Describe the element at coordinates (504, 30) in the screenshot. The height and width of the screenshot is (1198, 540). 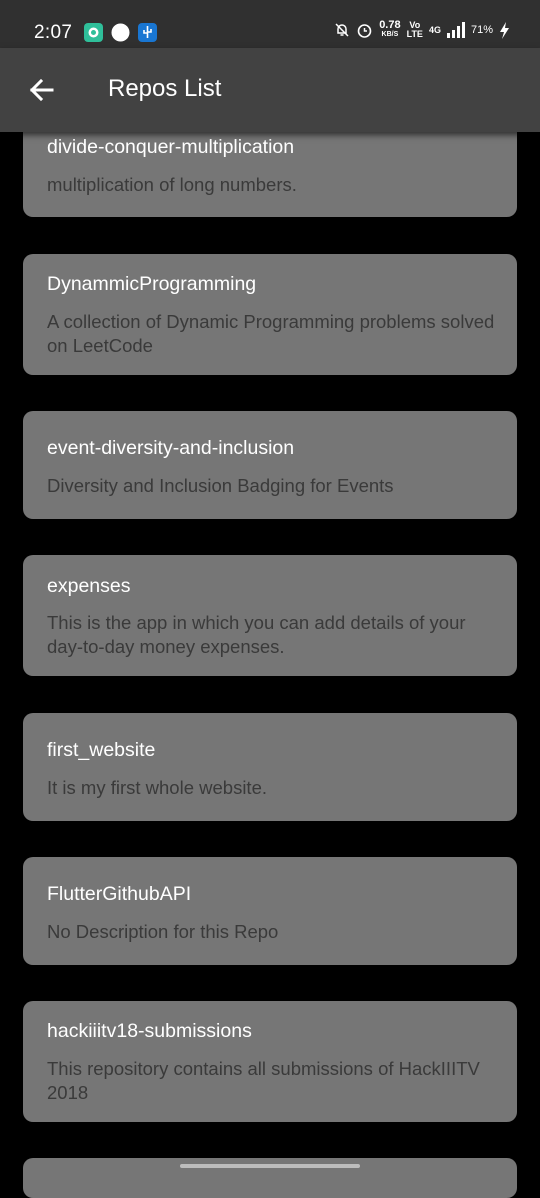
I see `charging-bolt-icon` at that location.